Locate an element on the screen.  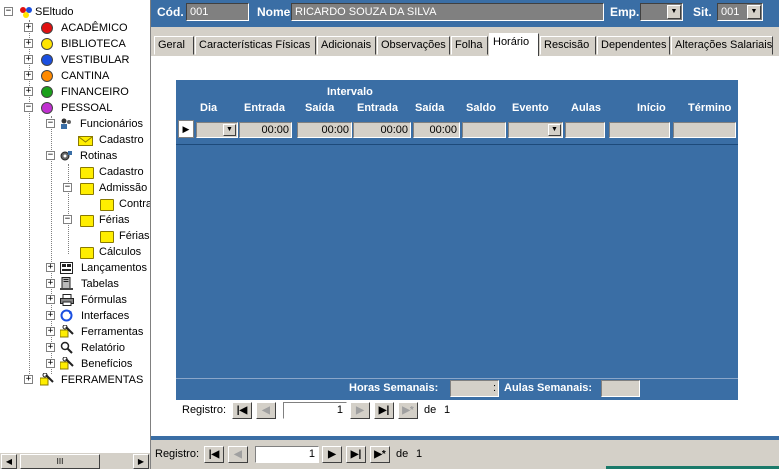
emp-select: ▼ is located at coordinates (661, 12).